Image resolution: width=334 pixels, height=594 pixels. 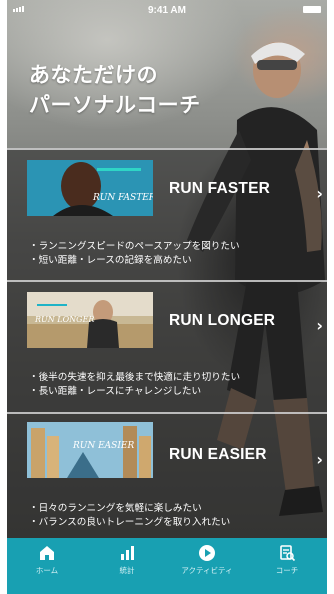 I want to click on bar-chart-icon, so click(x=127, y=553).